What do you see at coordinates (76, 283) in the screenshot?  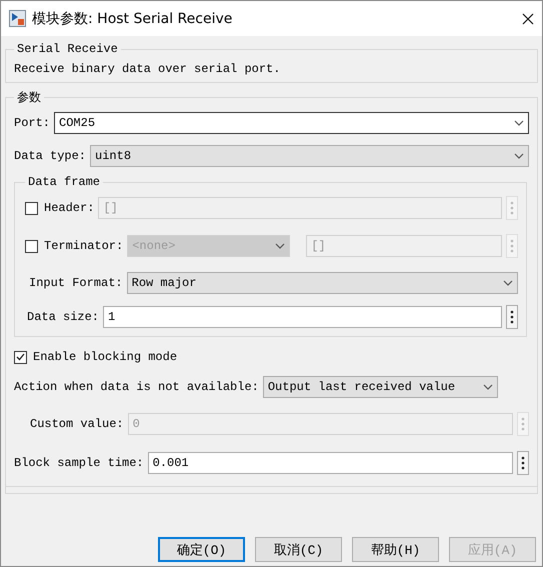 I see `field-label: Input Format:` at bounding box center [76, 283].